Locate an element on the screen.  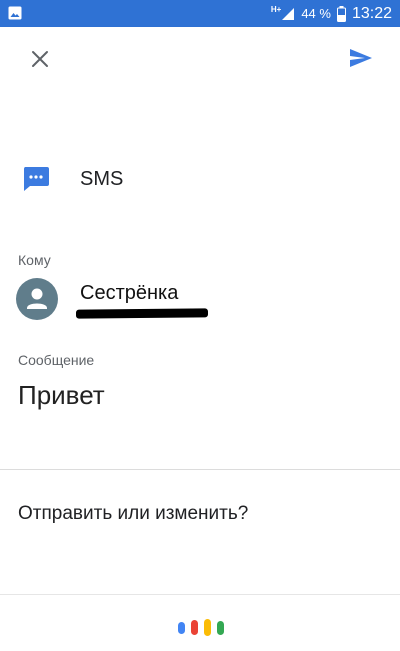
assistant-dot-blue is located at coordinates (181, 628).